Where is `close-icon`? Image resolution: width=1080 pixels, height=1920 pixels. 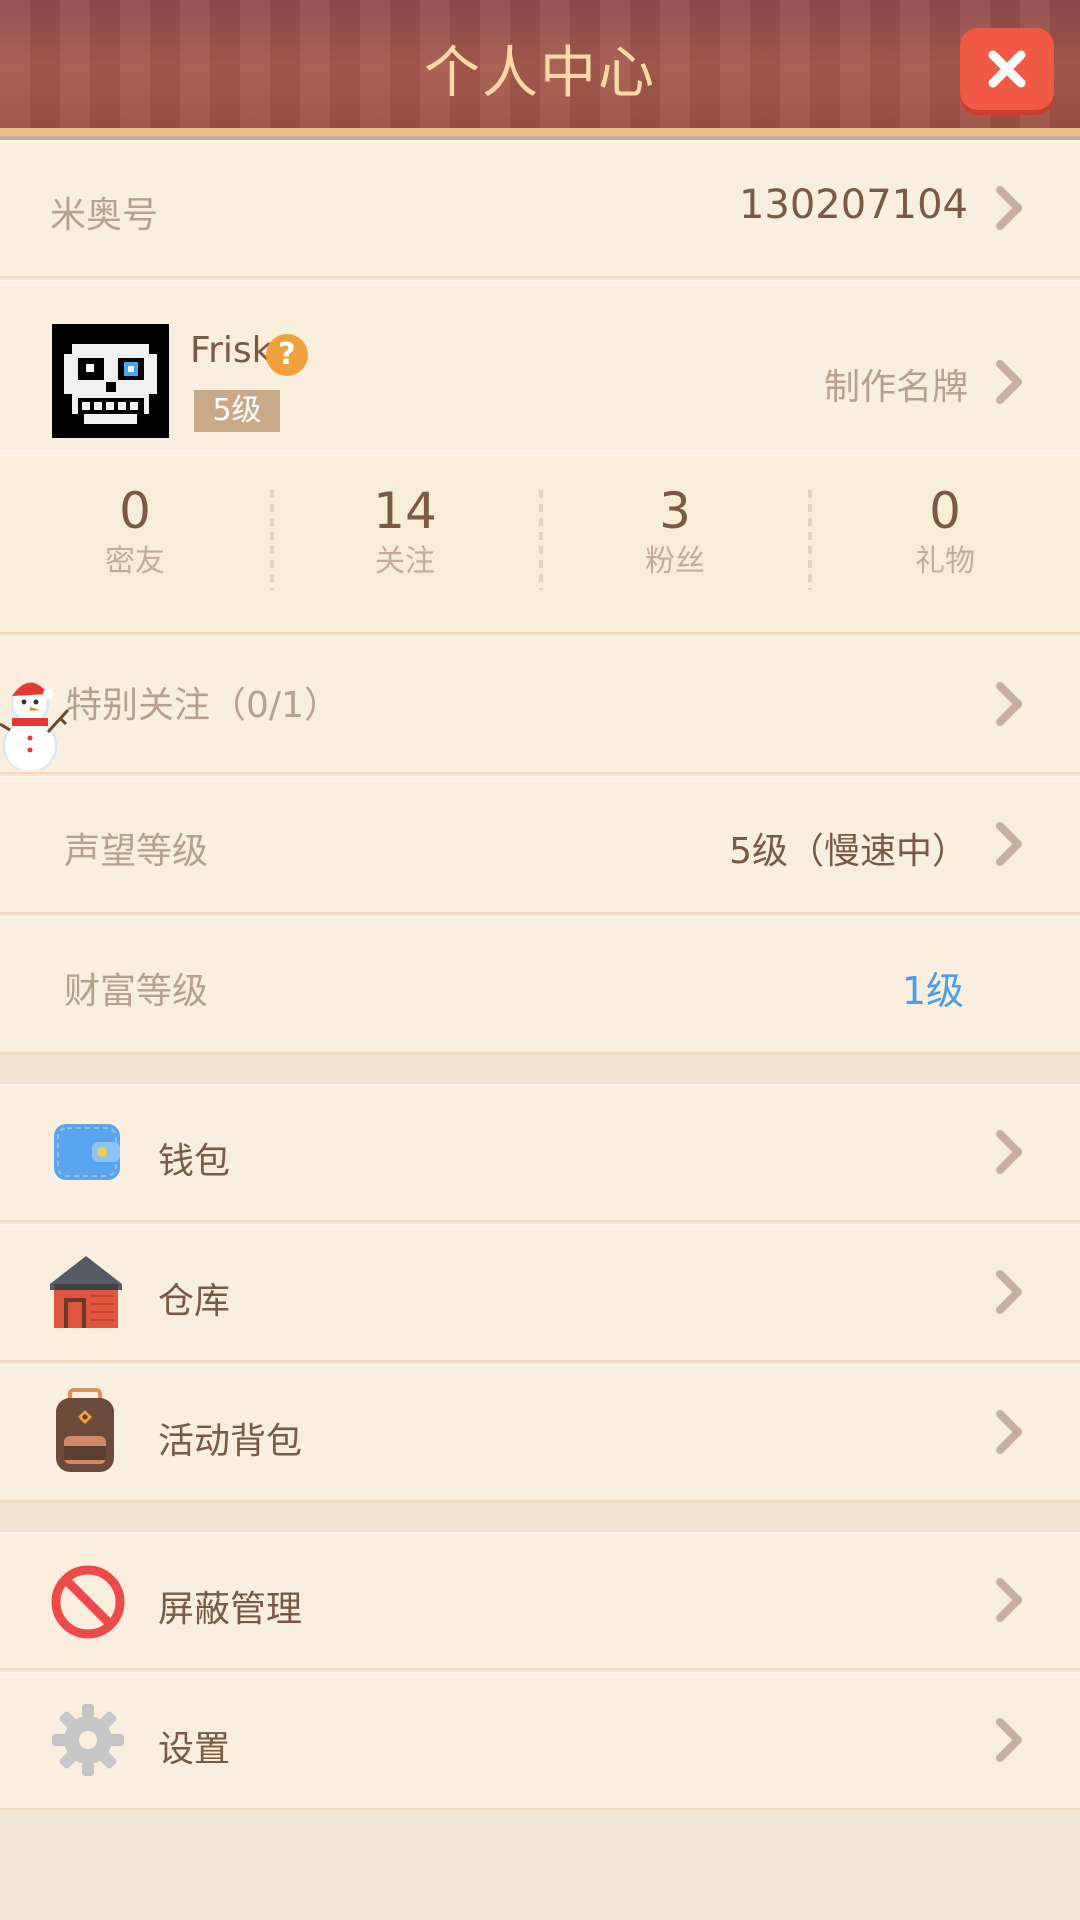
close-icon is located at coordinates (1007, 69).